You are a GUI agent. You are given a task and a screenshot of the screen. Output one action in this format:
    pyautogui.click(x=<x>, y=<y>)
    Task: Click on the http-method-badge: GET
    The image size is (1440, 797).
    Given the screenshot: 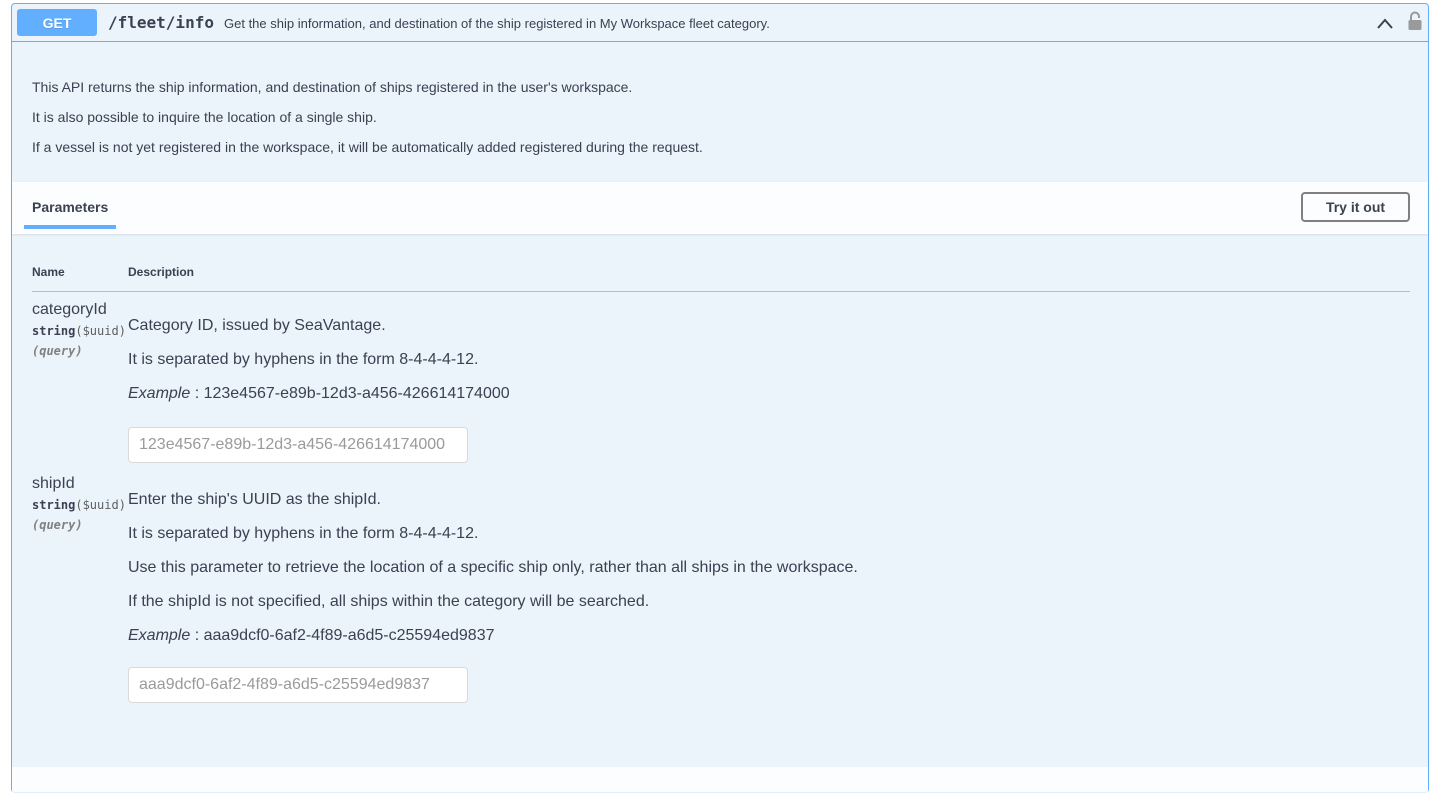 What is the action you would take?
    pyautogui.click(x=57, y=22)
    